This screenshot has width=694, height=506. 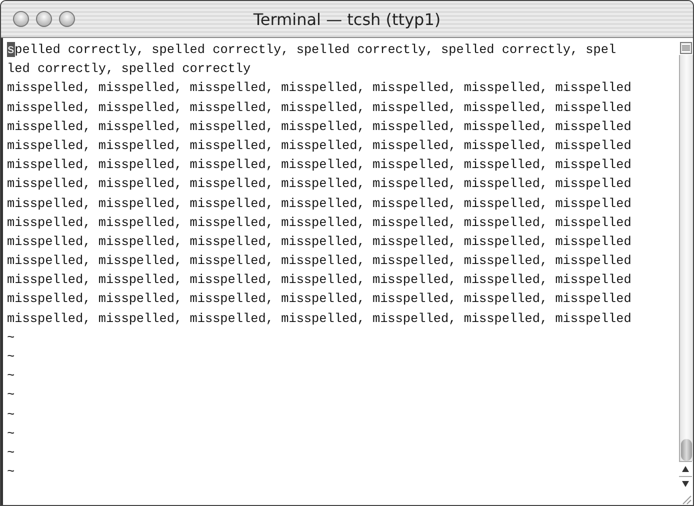 What do you see at coordinates (44, 19) in the screenshot?
I see `minimize-button` at bounding box center [44, 19].